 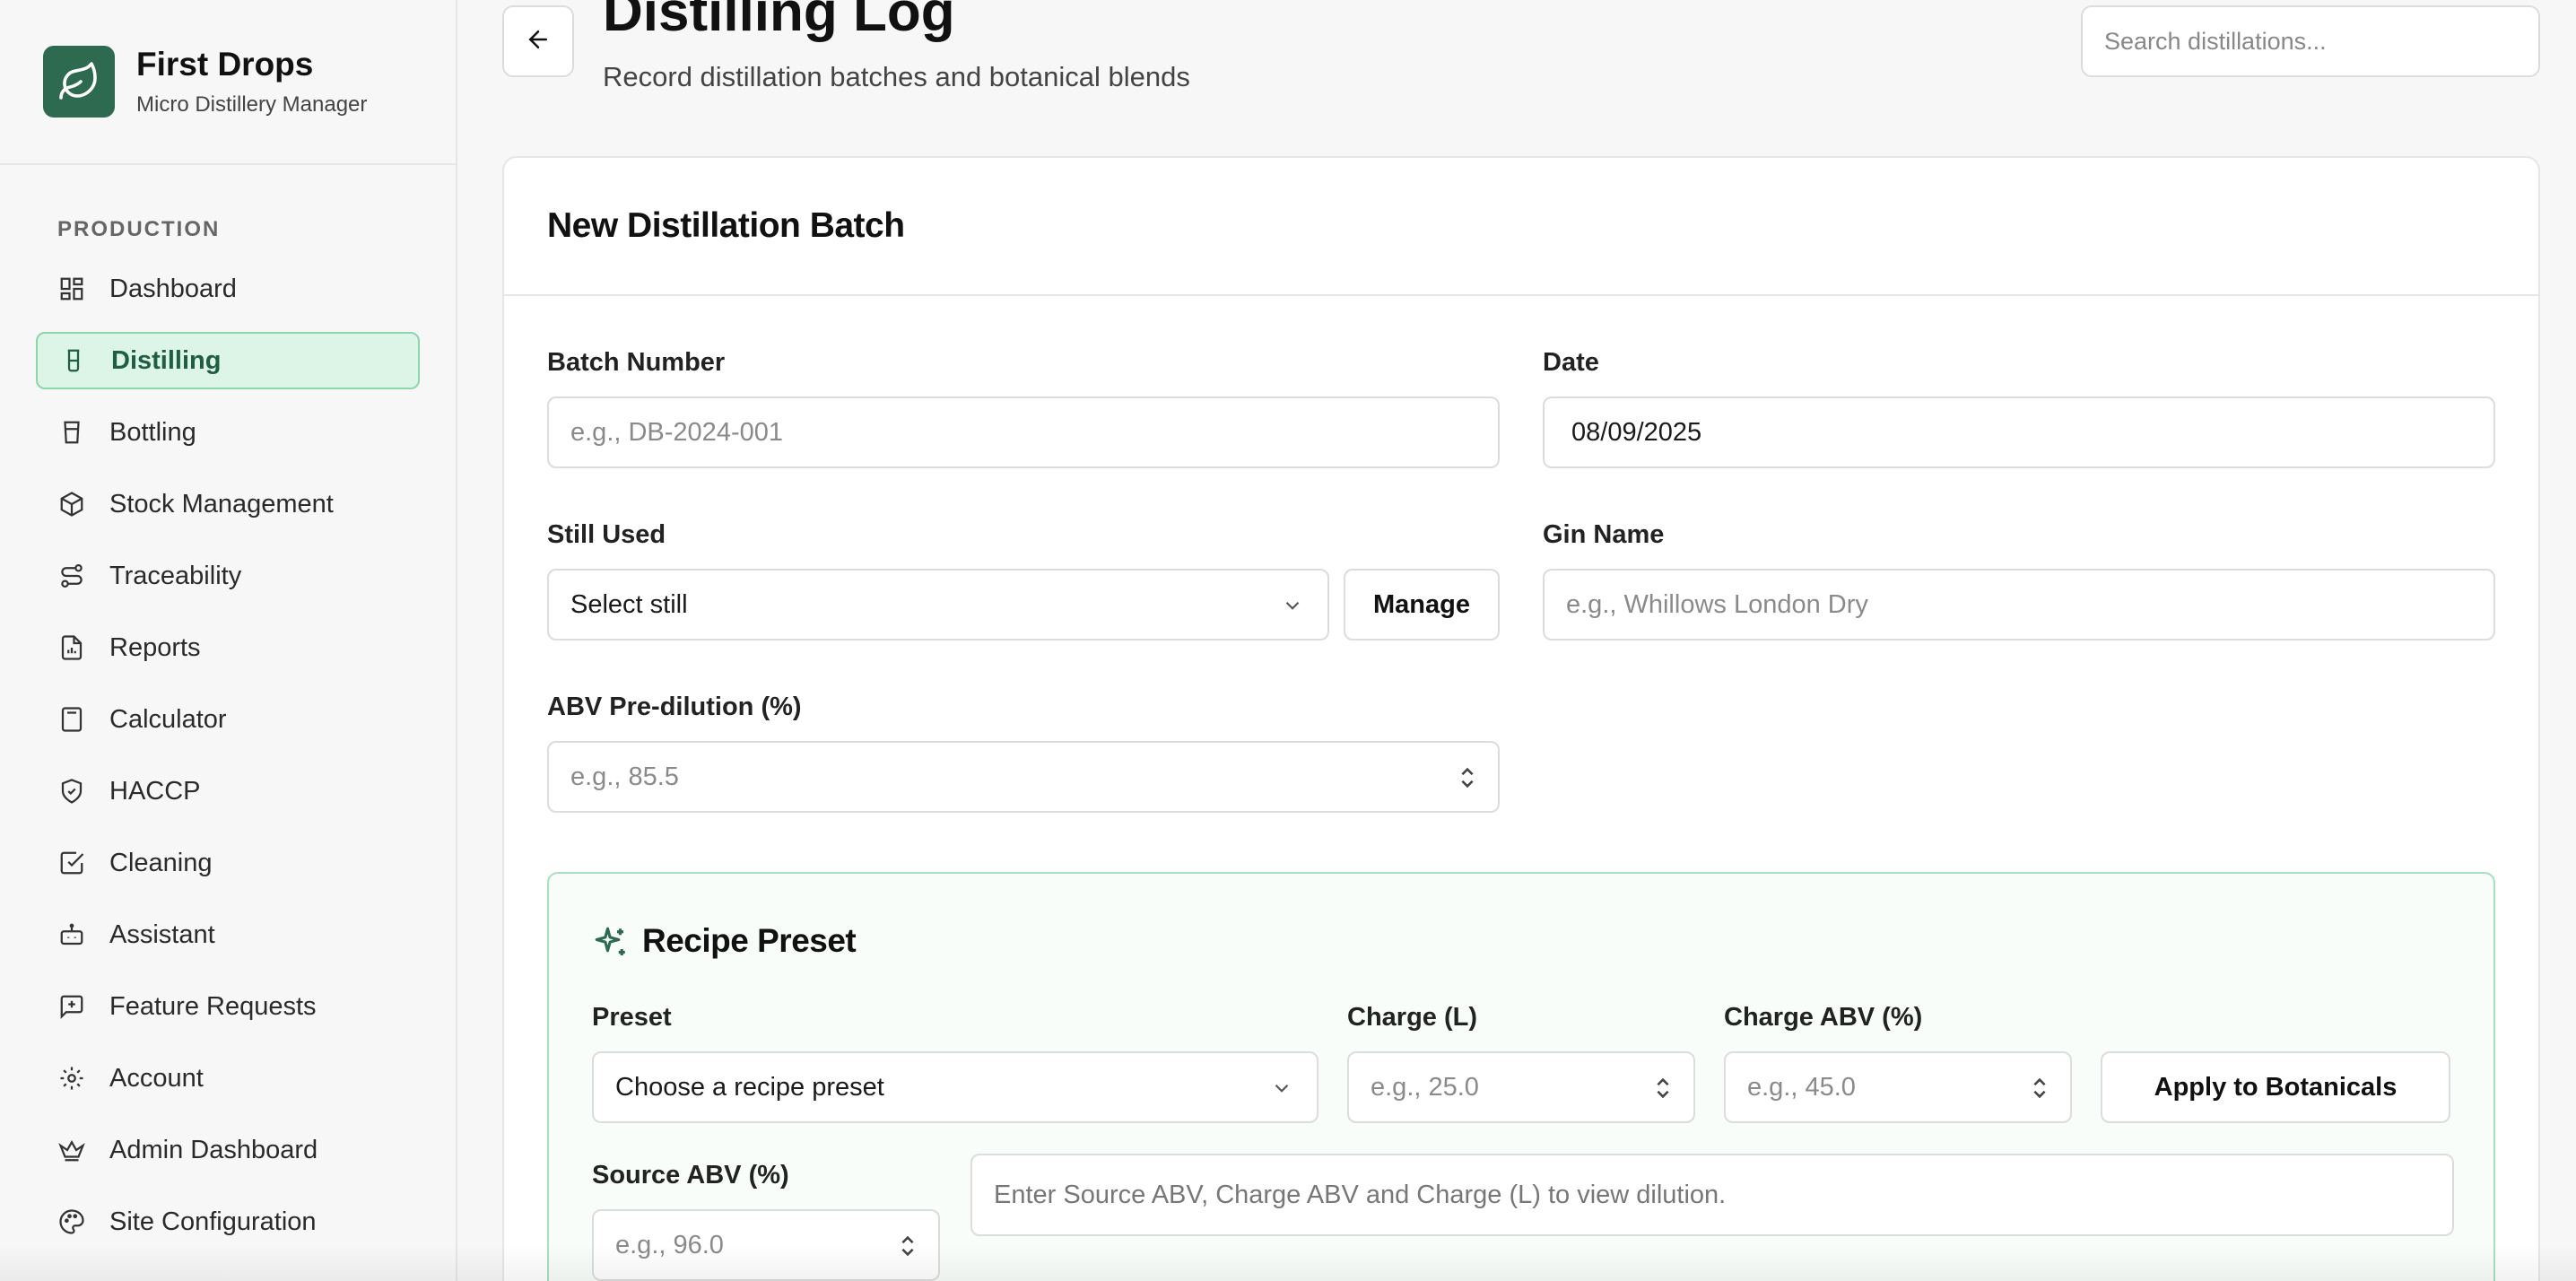 I want to click on brand-name: First Drops, so click(x=225, y=64).